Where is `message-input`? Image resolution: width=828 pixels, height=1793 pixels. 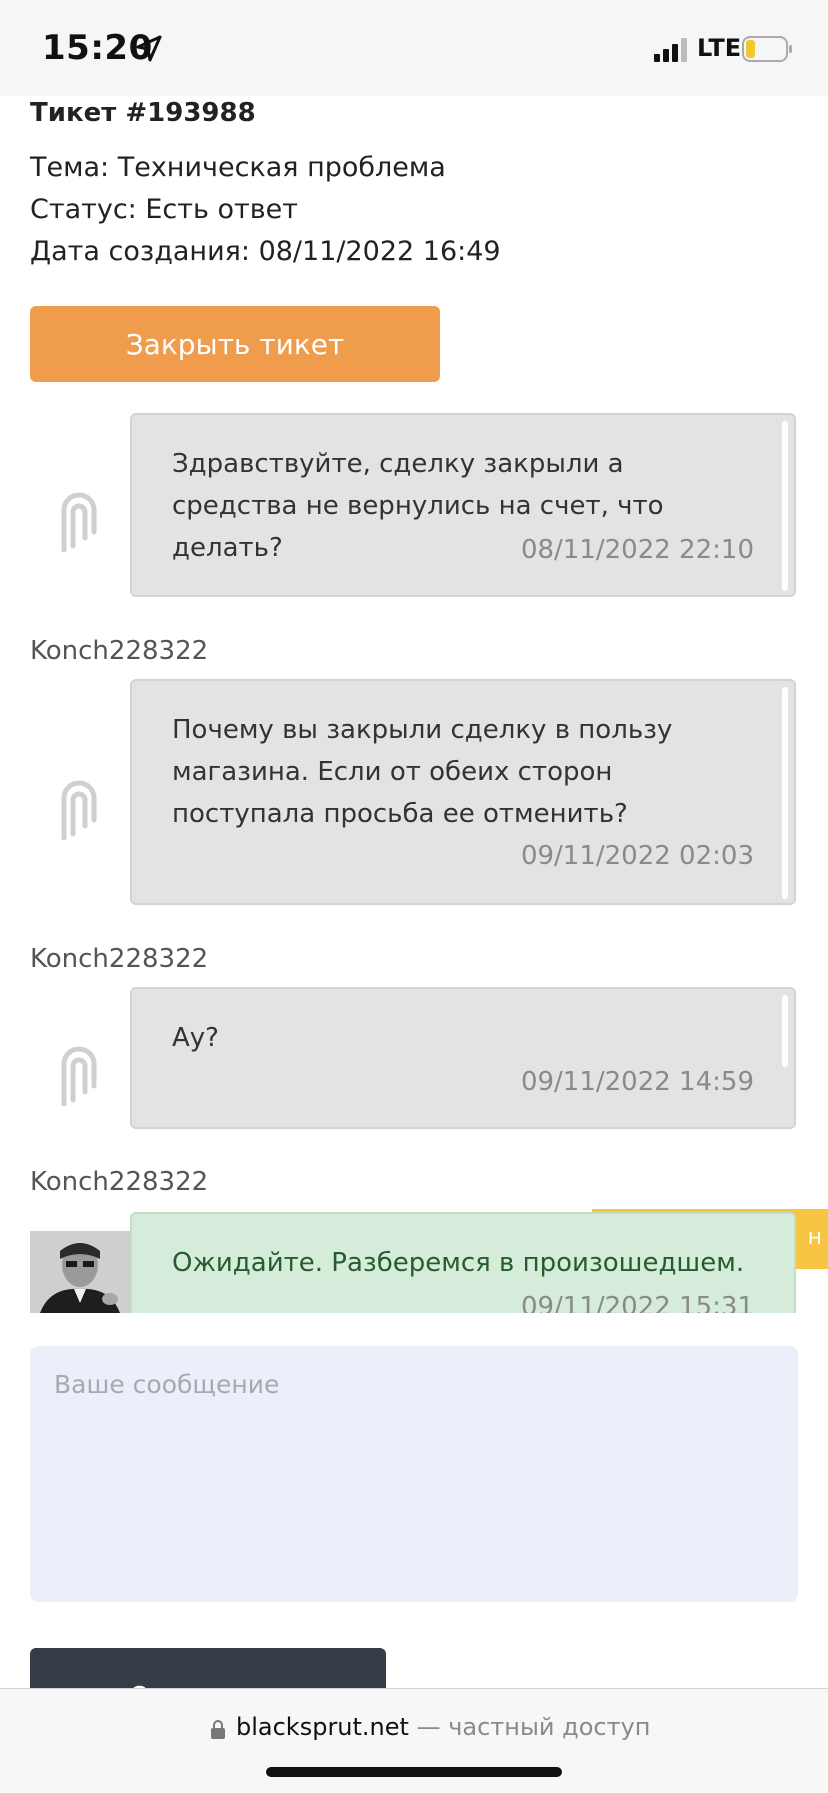 message-input is located at coordinates (414, 1474).